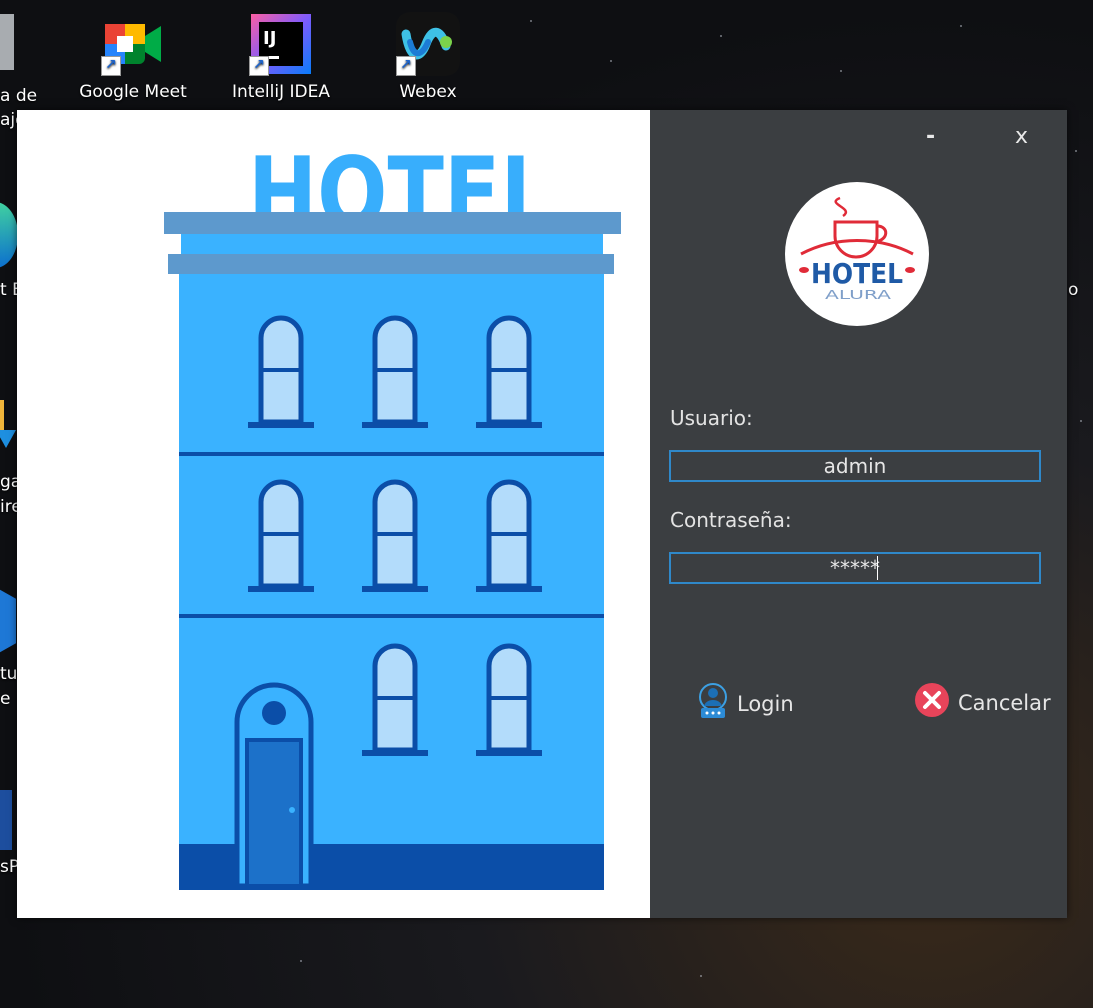 This screenshot has height=1008, width=1093. What do you see at coordinates (428, 92) in the screenshot?
I see `desktop-icon-label: Webex` at bounding box center [428, 92].